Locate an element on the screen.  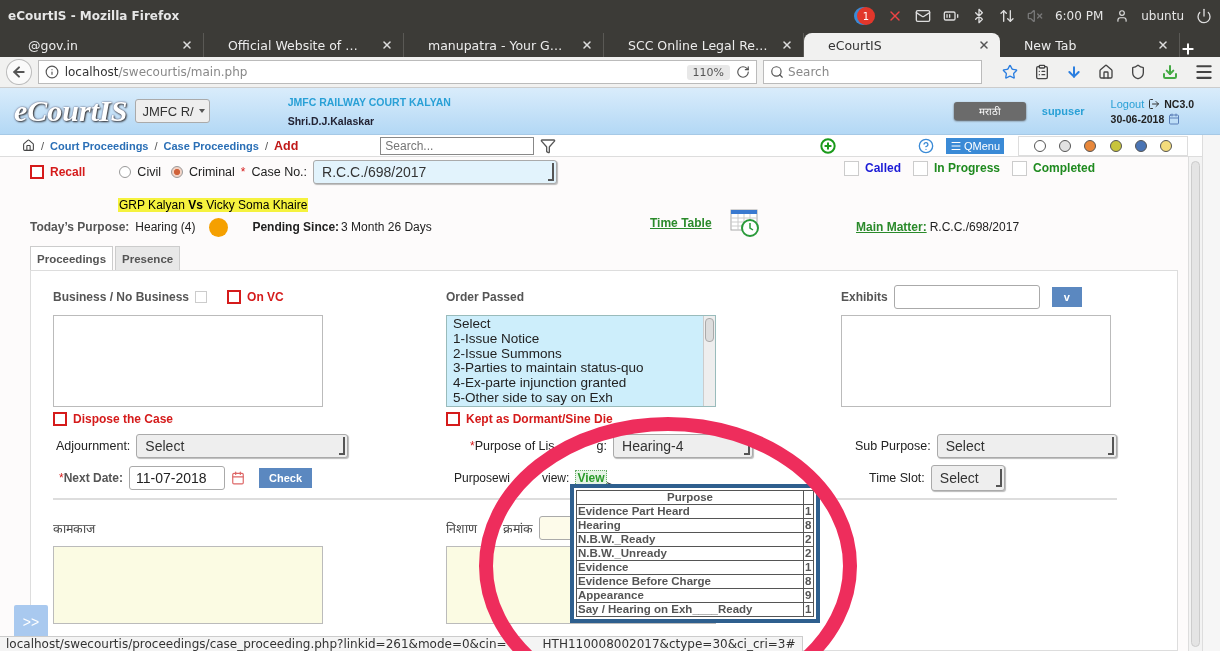
party-names: GRP Kalyan Vs Vicky Soma Khaire is located at coordinates (213, 205).